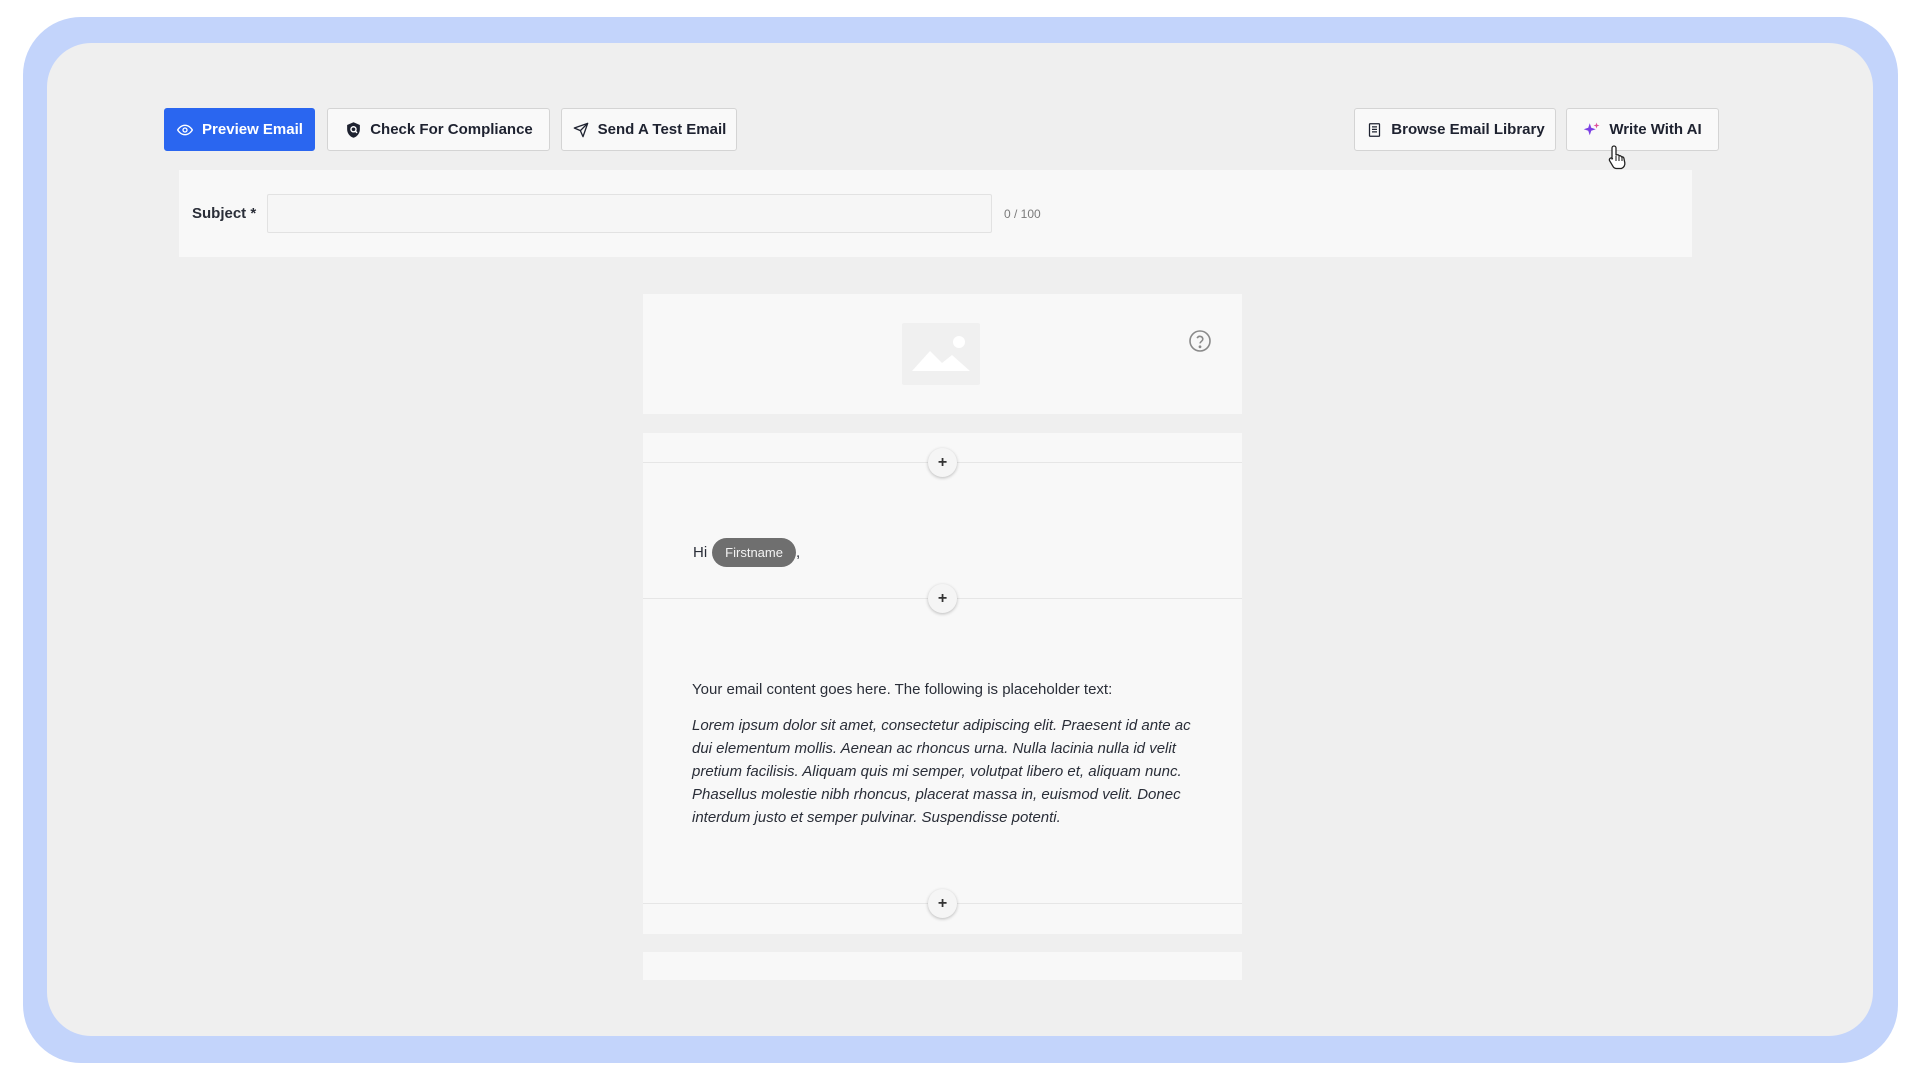 The height and width of the screenshot is (1080, 1920). I want to click on image-placeholder-icon, so click(941, 354).